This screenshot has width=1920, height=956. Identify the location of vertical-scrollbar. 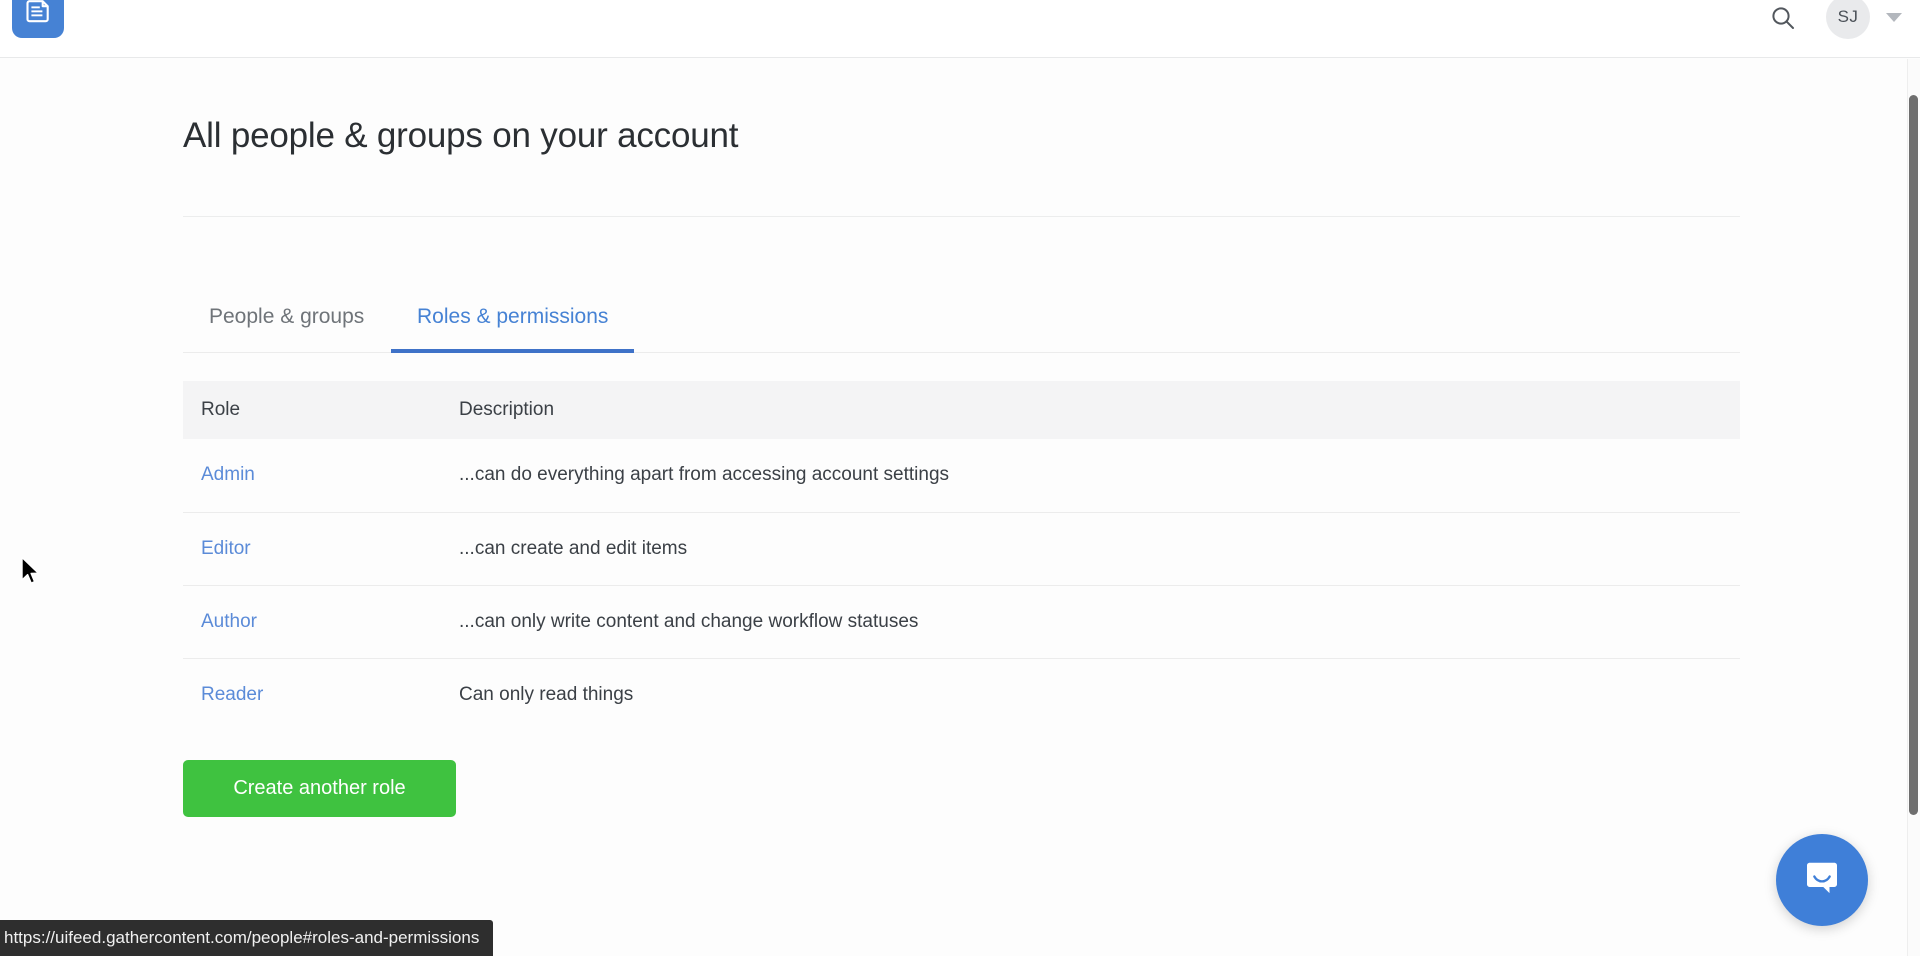
(1913, 507).